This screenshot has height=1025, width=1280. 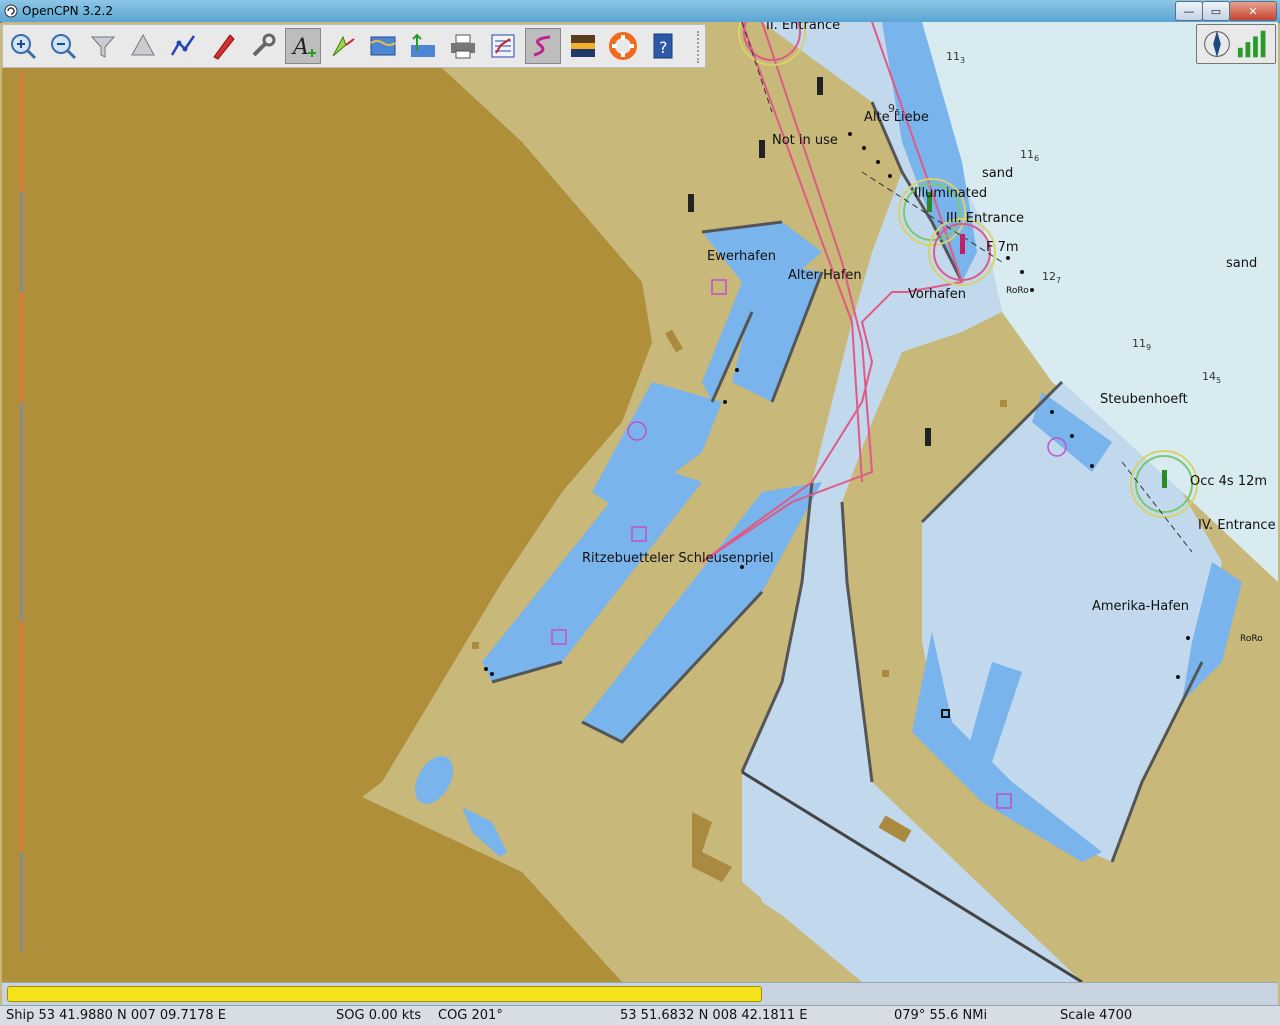 I want to click on depth-95: 95, so click(x=894, y=110).